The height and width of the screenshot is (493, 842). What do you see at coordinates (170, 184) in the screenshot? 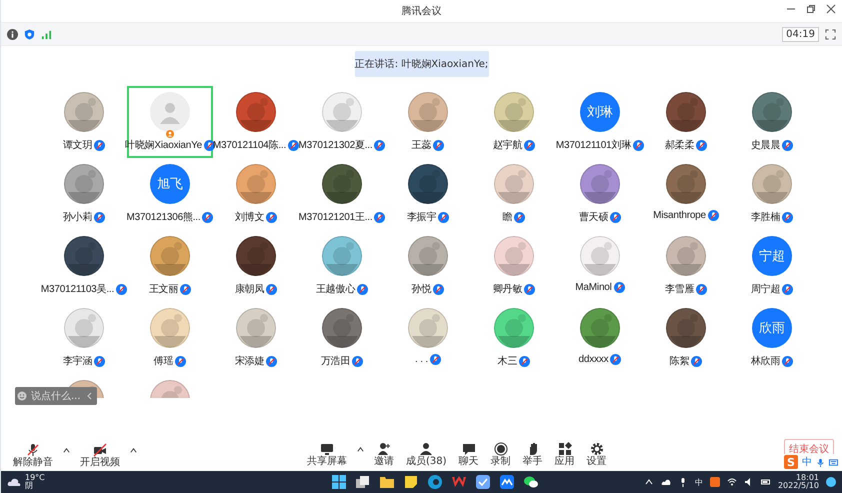
I see `avatar: 旭飞` at bounding box center [170, 184].